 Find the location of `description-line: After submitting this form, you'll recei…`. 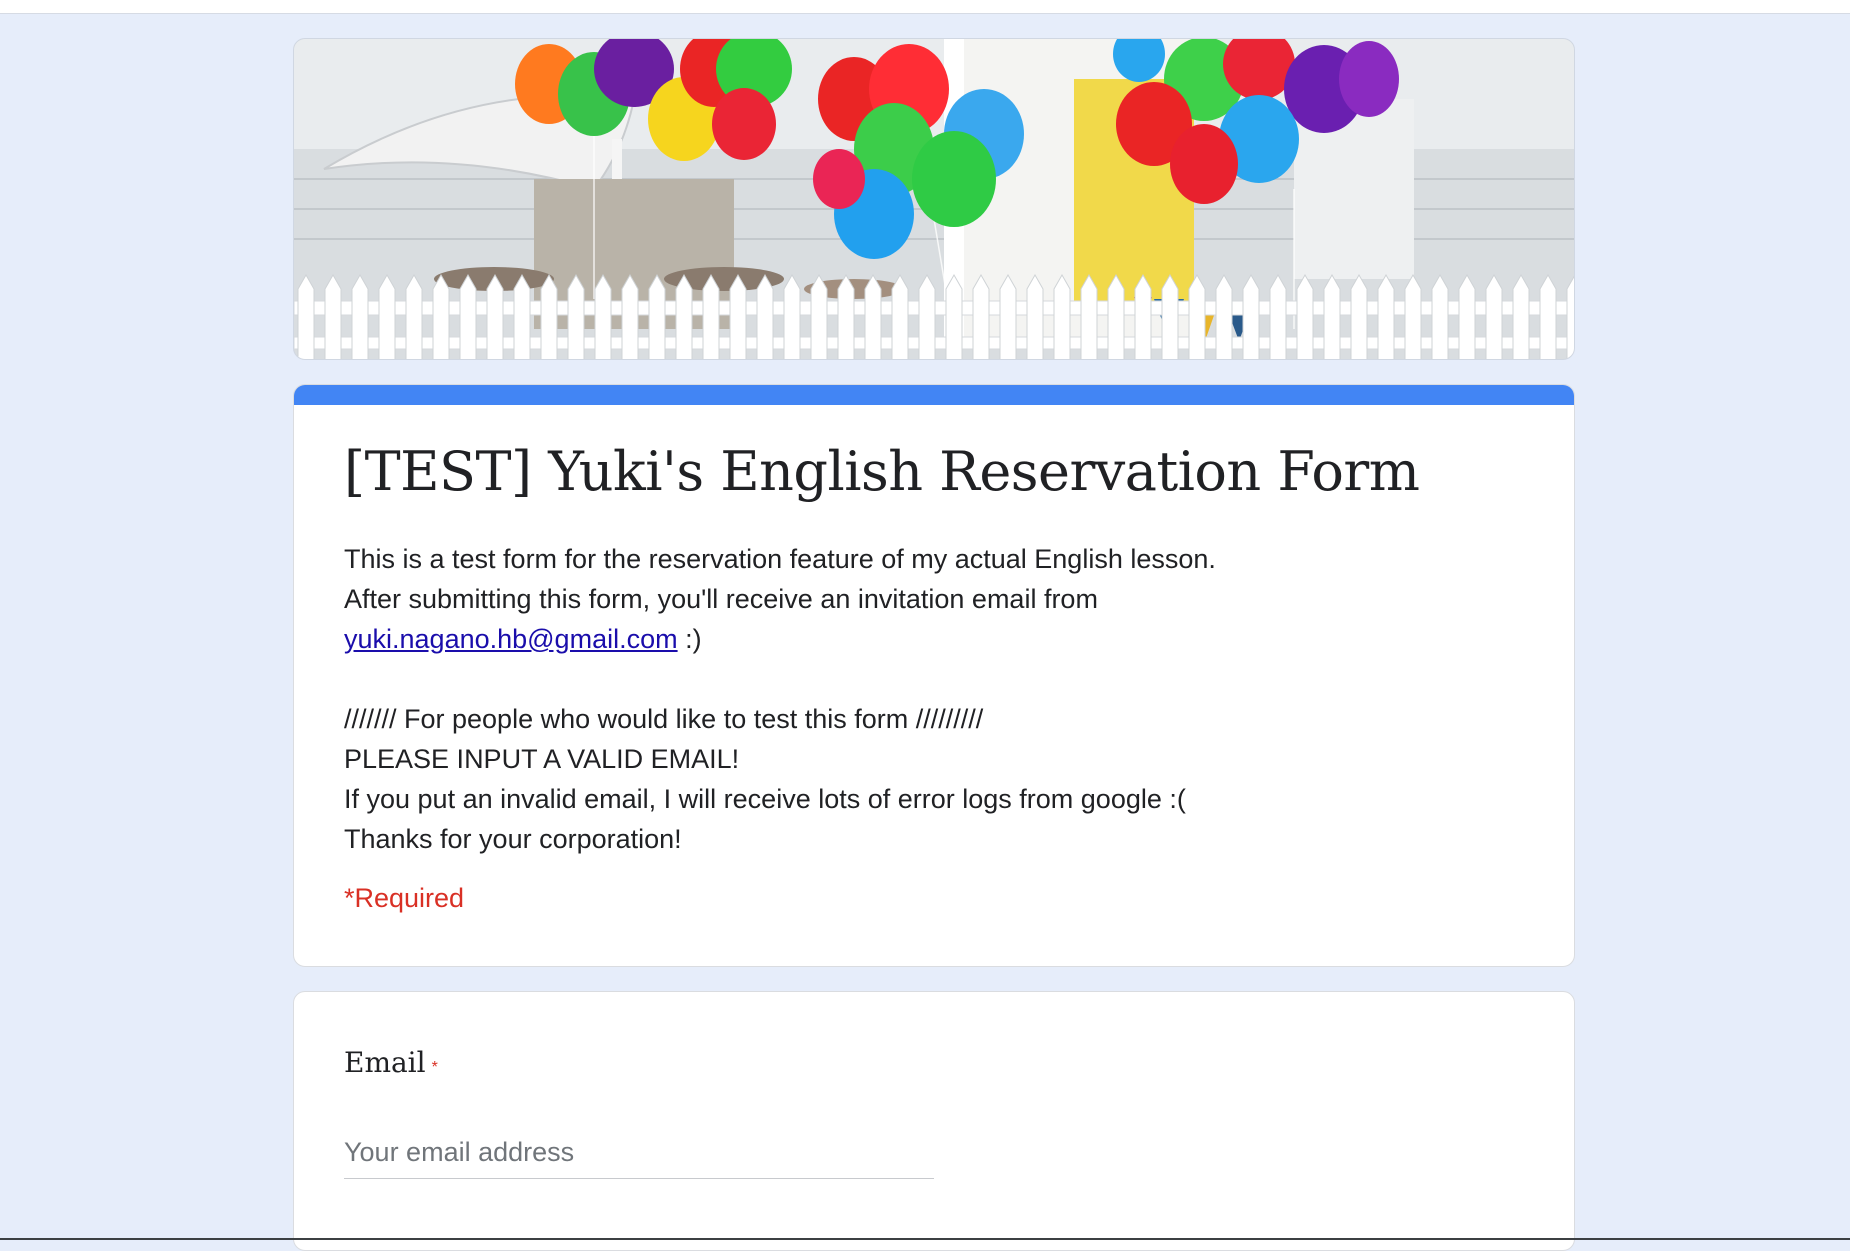

description-line: After submitting this form, you'll recei… is located at coordinates (721, 599).